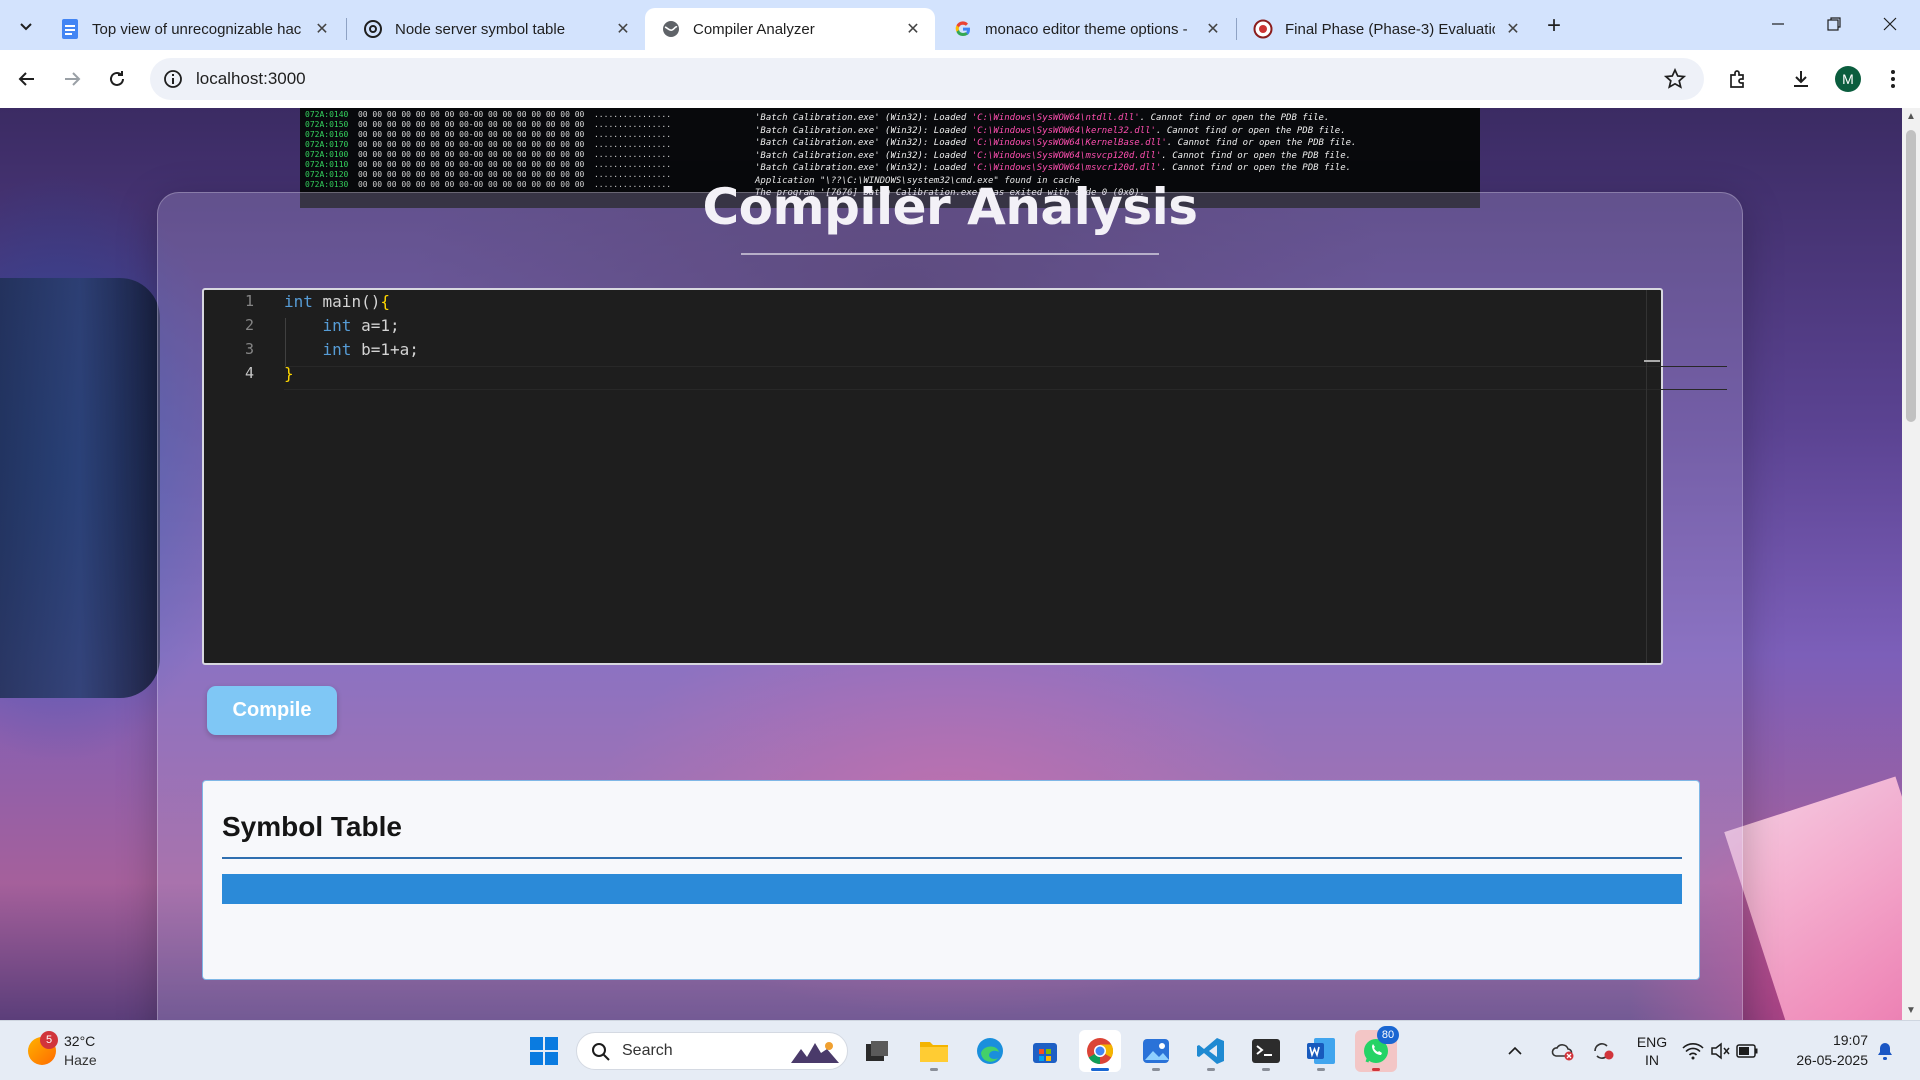  I want to click on overview-ruler, so click(1646, 476).